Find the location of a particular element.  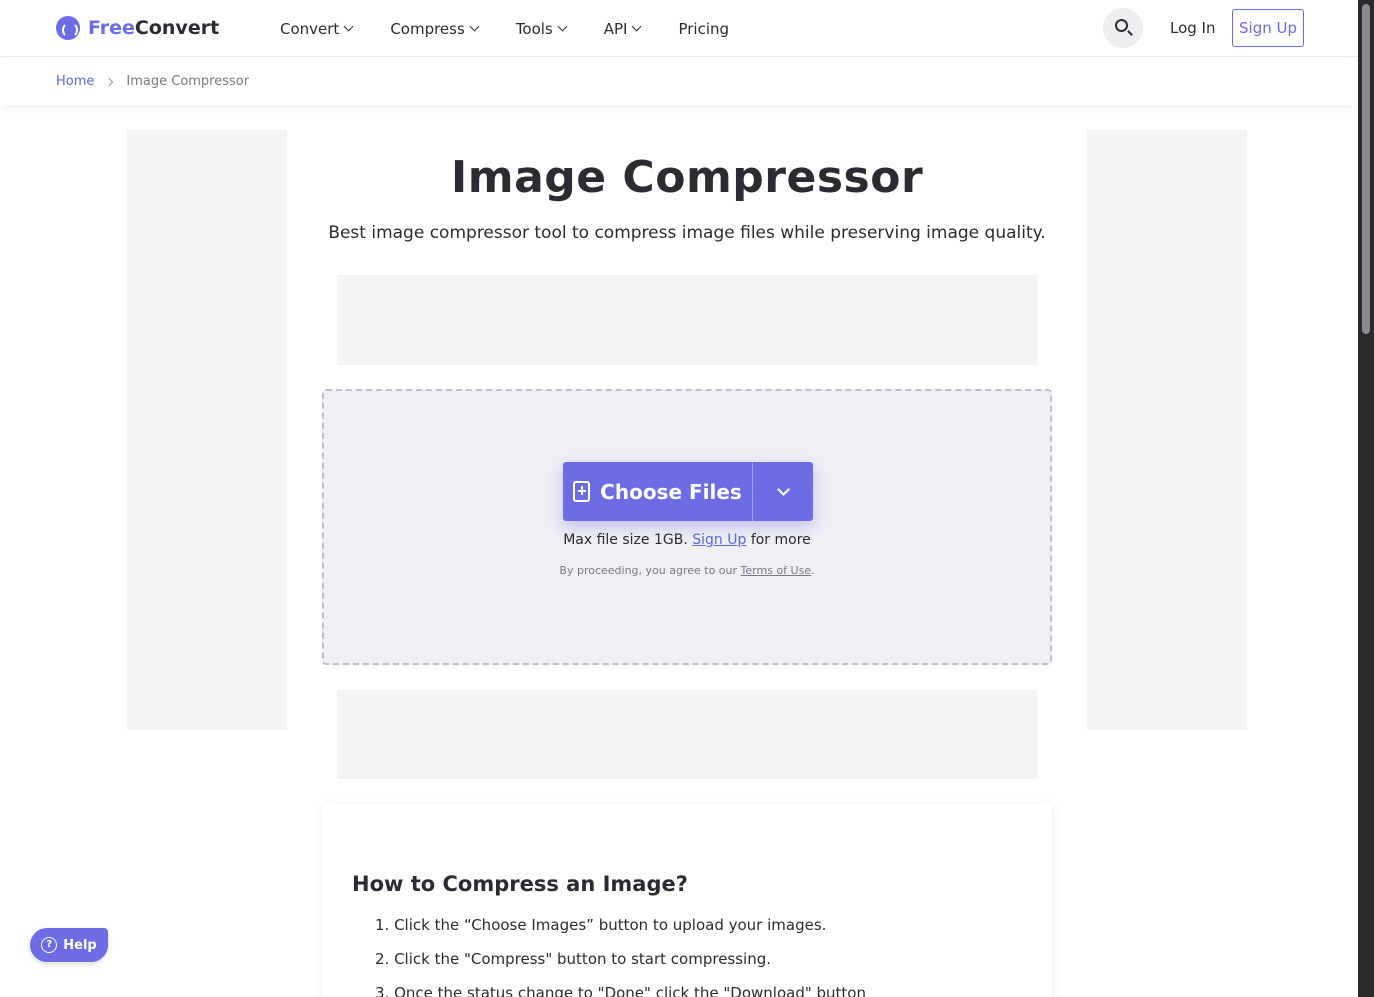

question-icon: ? is located at coordinates (49, 945).